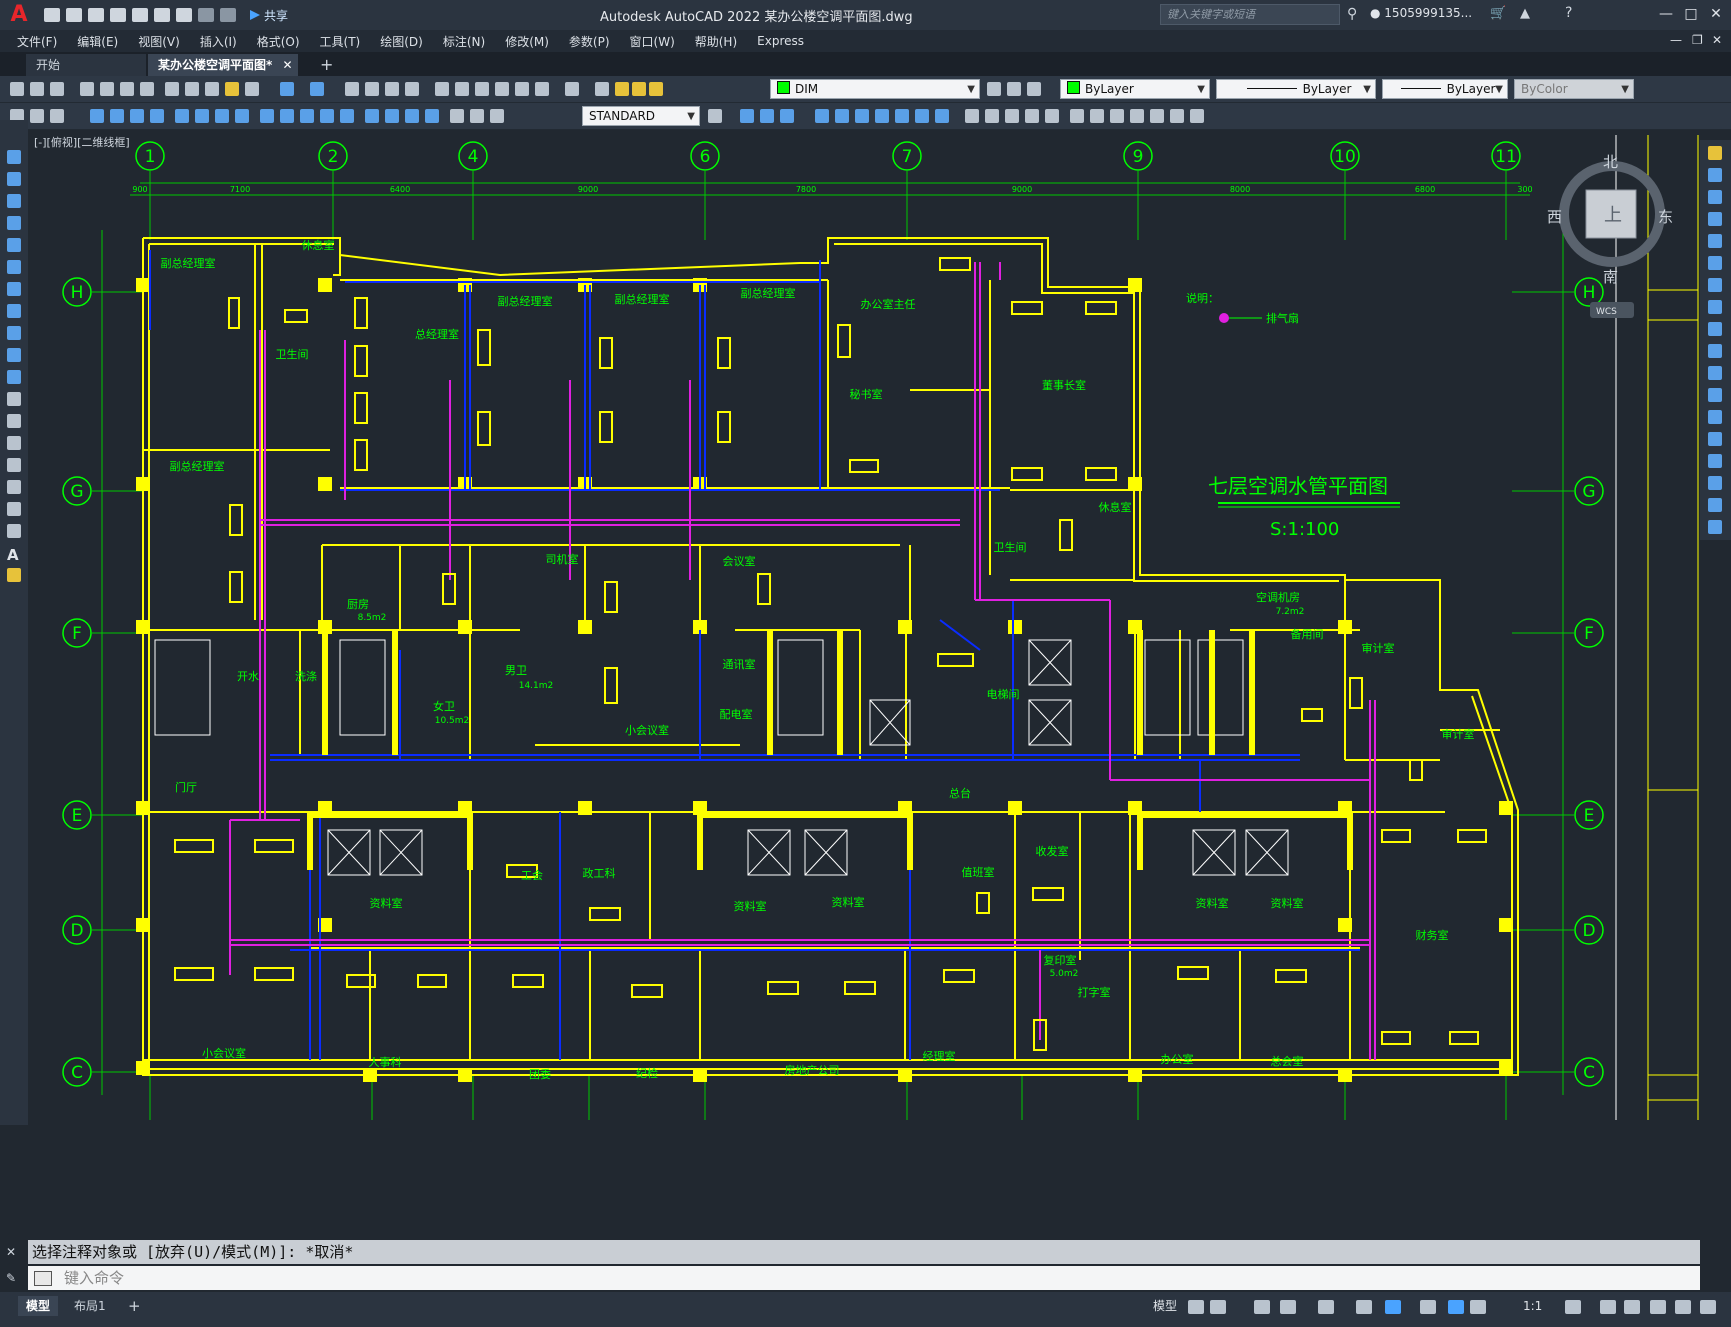 The image size is (1731, 1327). Describe the element at coordinates (1715, 307) in the screenshot. I see `scale-icon` at that location.